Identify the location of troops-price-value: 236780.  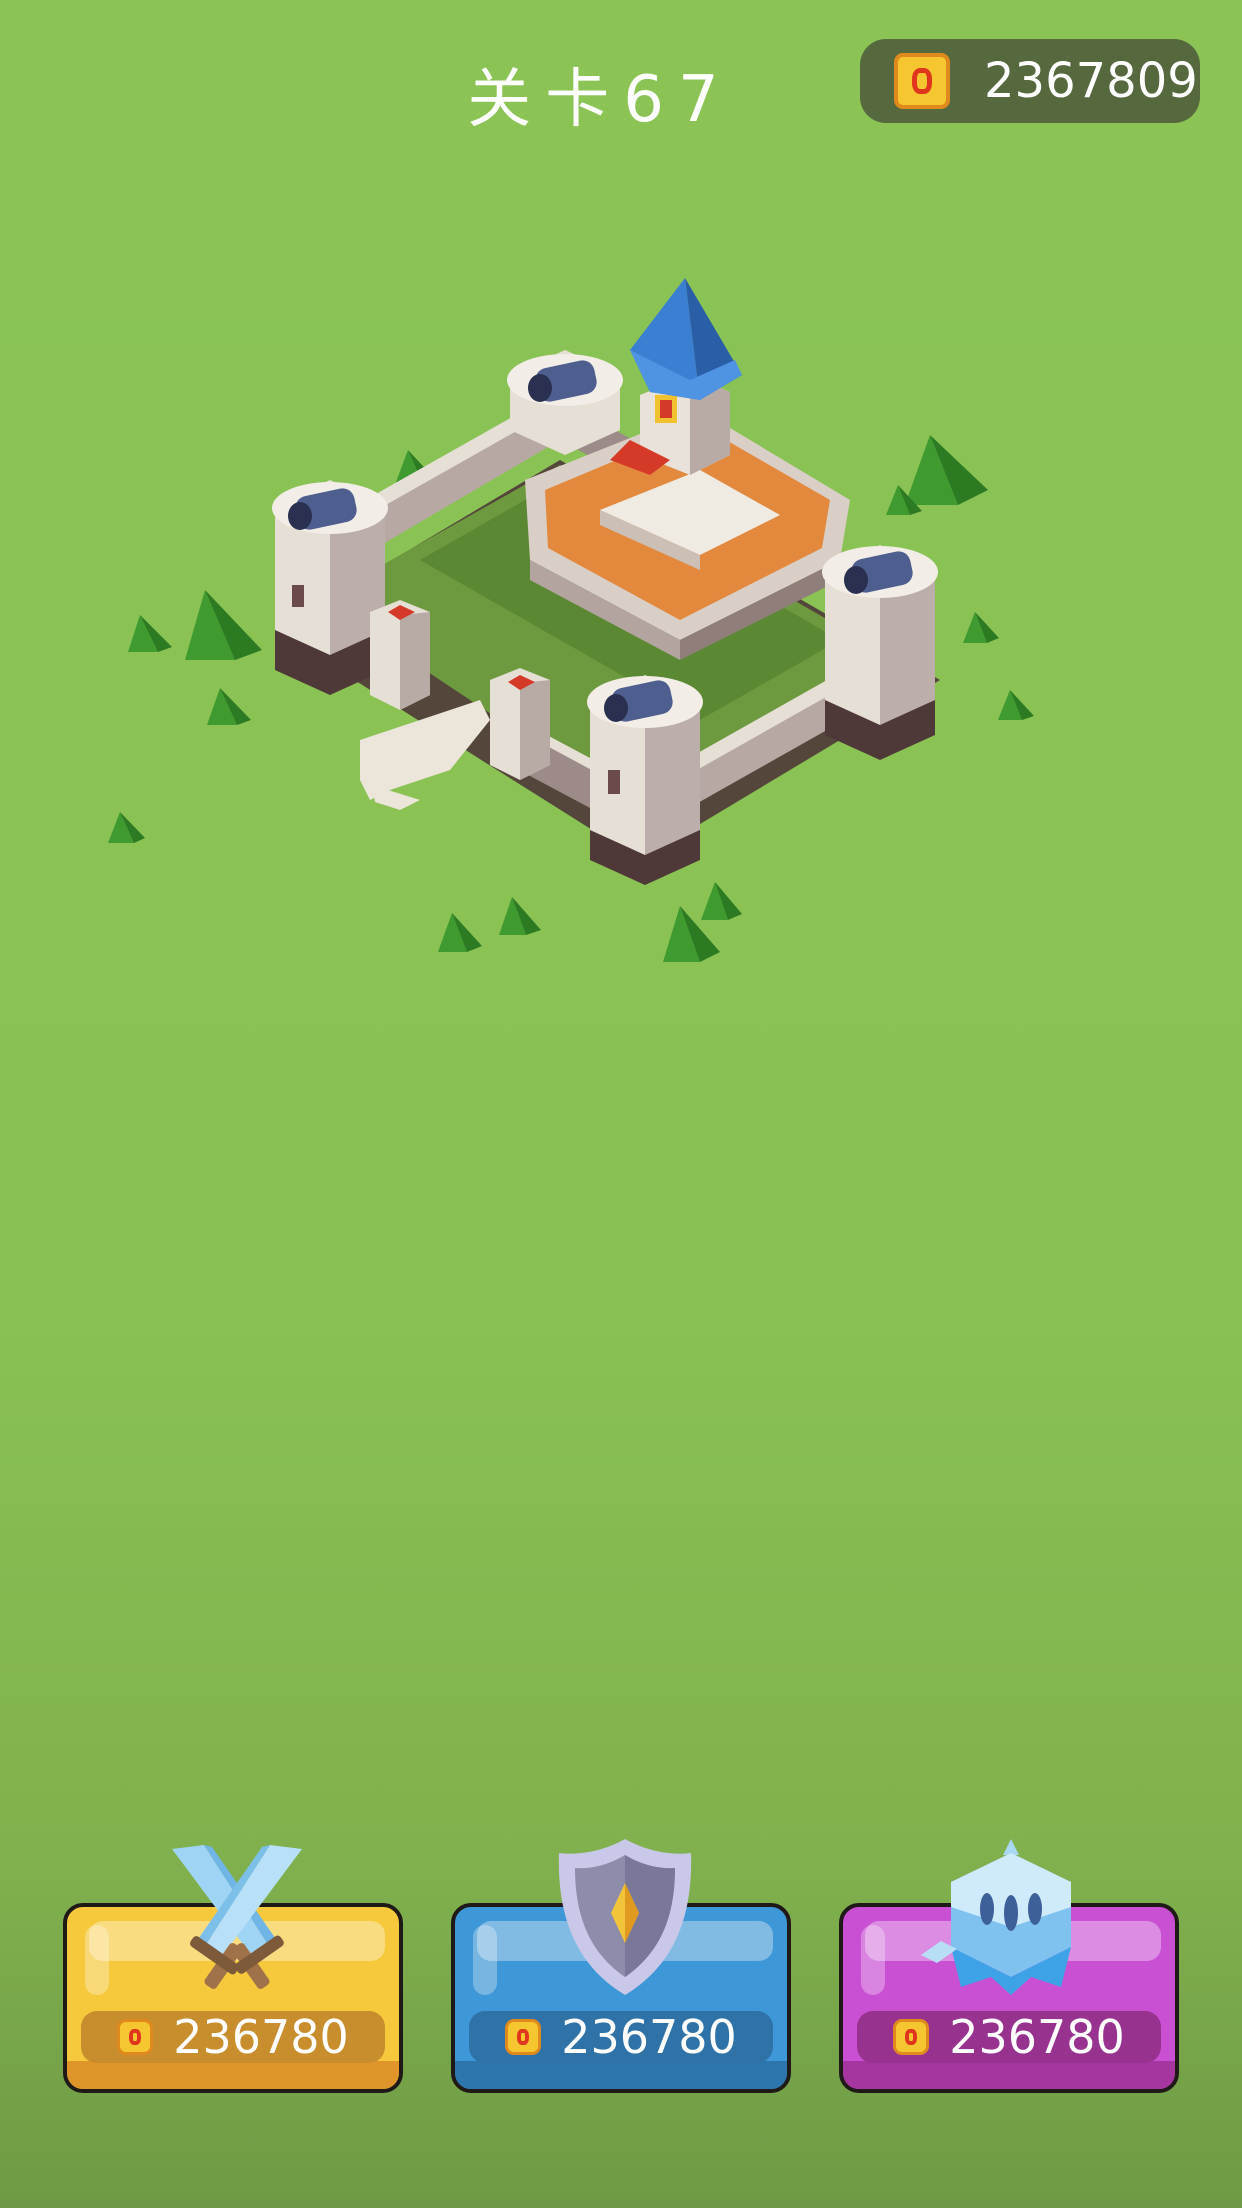
(1037, 2037).